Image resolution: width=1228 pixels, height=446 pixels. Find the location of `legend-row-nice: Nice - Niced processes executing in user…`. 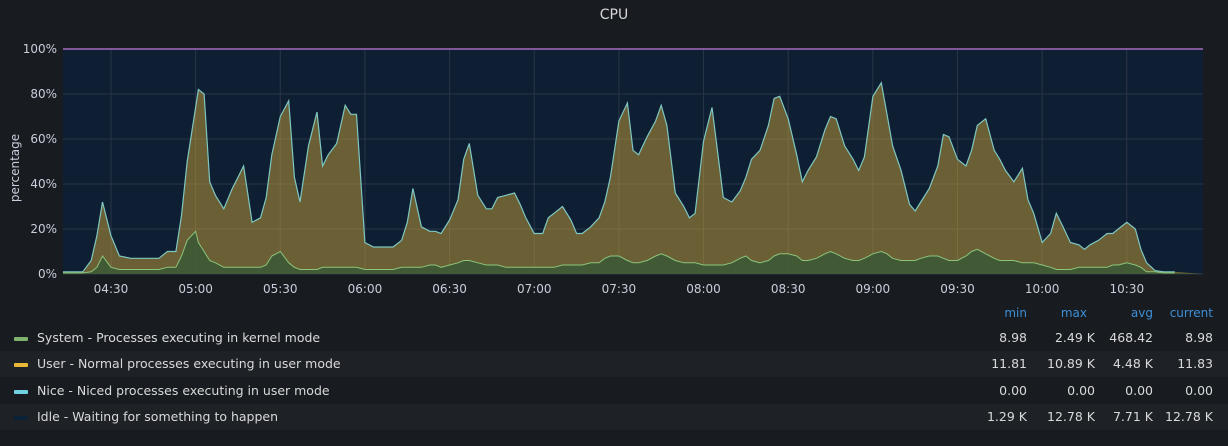

legend-row-nice: Nice - Niced processes executing in user… is located at coordinates (614, 391).